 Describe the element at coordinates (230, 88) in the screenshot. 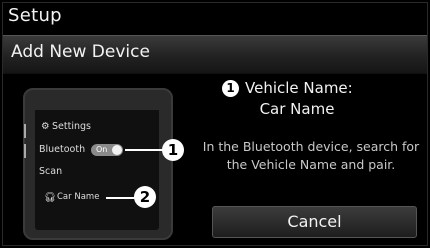

I see `step-badge: 1` at that location.